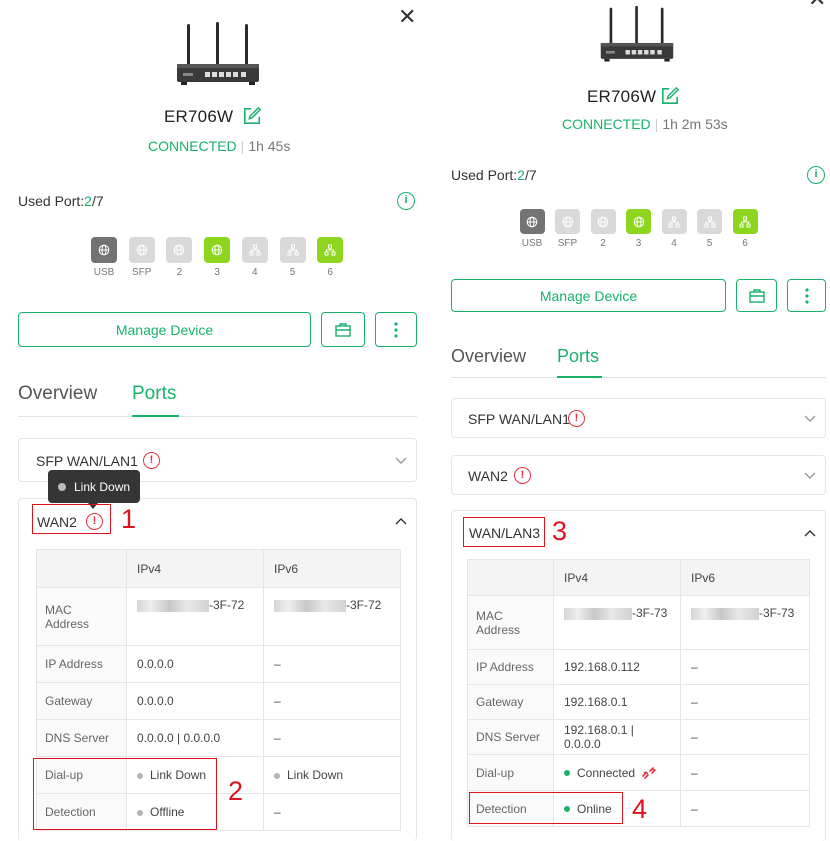  I want to click on table-row: DNS Server 0.0.0.0 | 0.0.0.0 –, so click(218, 738).